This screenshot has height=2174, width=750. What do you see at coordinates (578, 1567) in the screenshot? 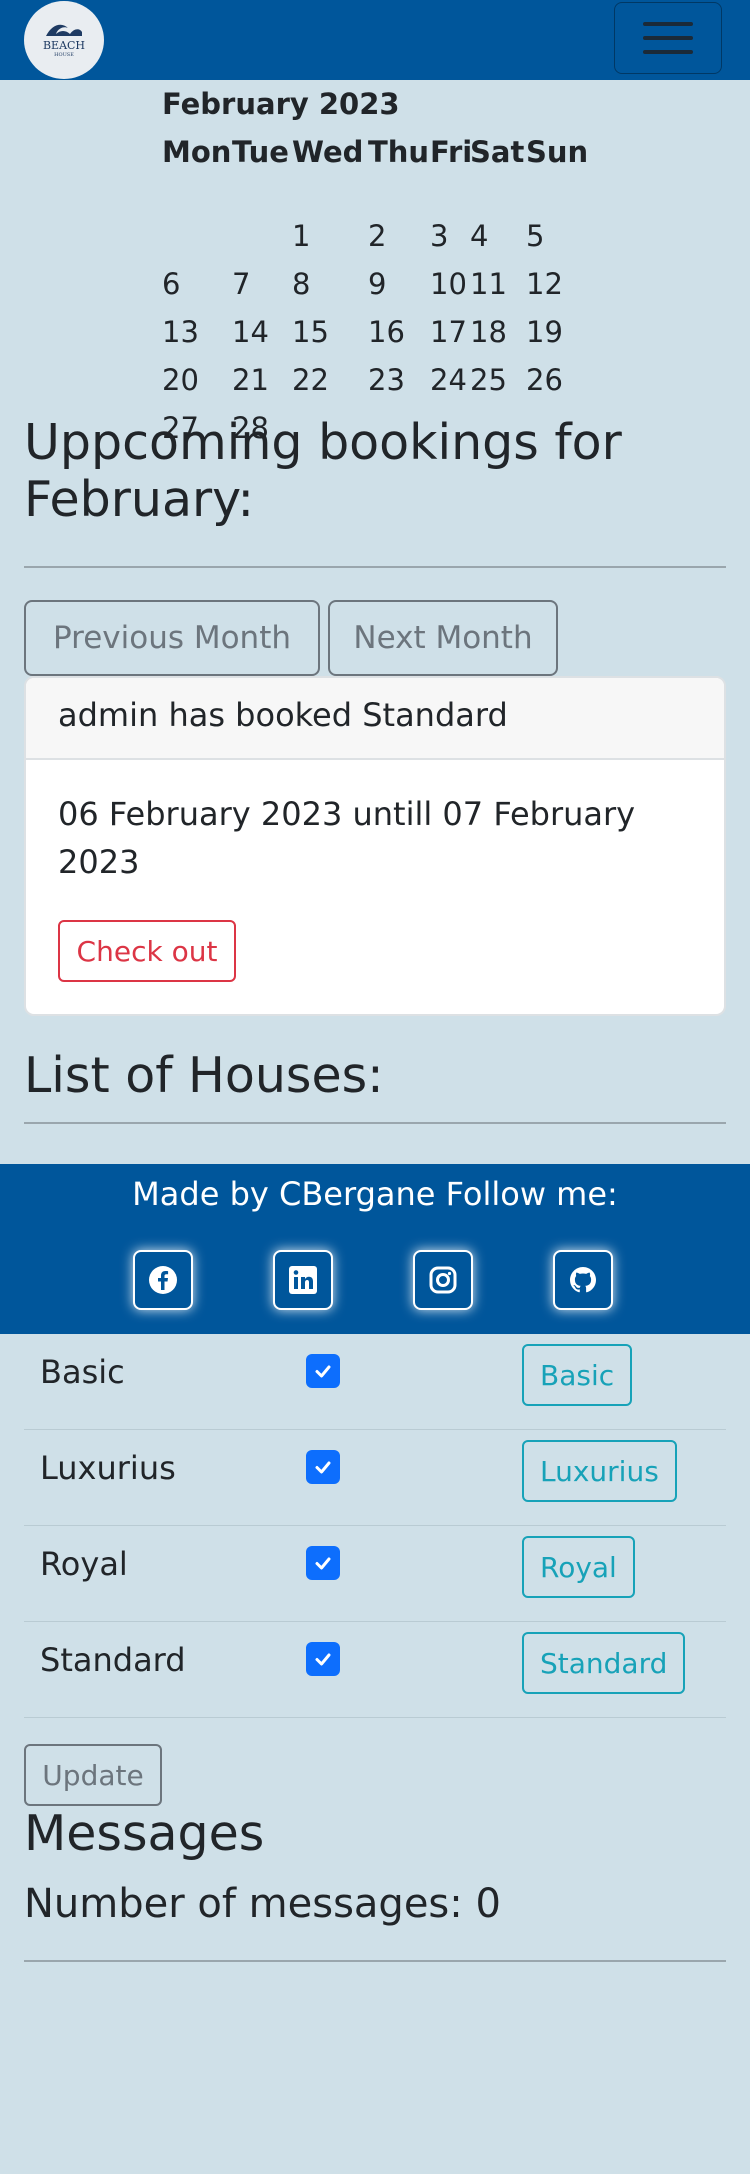
I see `house-button-royal: Royal` at bounding box center [578, 1567].